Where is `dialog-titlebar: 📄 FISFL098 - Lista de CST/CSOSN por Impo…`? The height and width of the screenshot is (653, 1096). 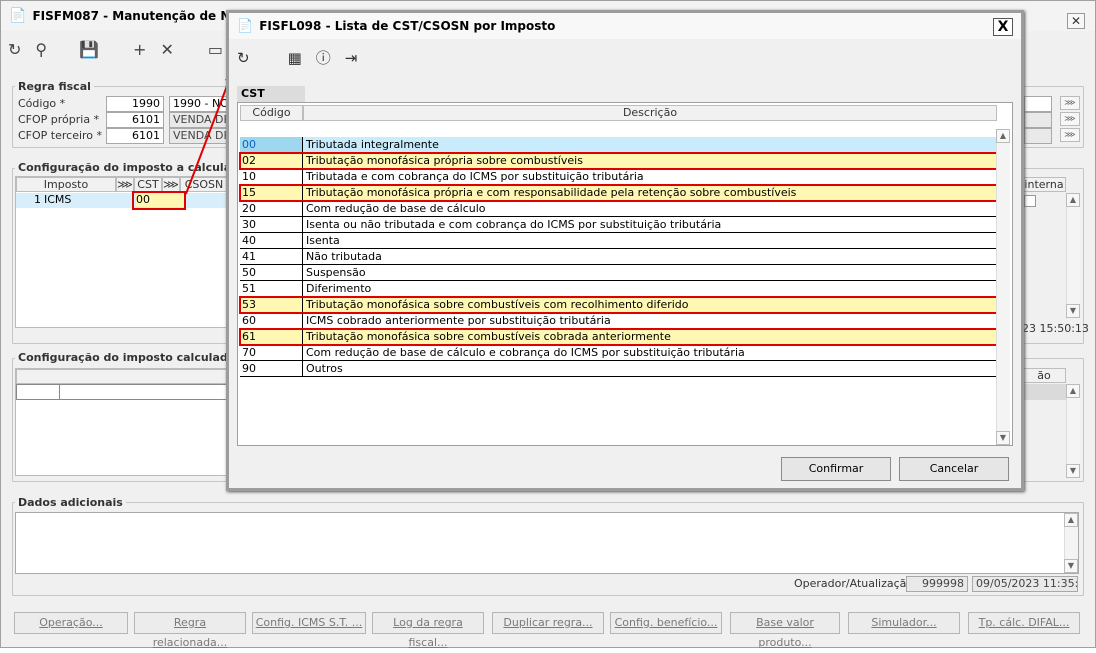 dialog-titlebar: 📄 FISFL098 - Lista de CST/CSOSN por Impo… is located at coordinates (625, 26).